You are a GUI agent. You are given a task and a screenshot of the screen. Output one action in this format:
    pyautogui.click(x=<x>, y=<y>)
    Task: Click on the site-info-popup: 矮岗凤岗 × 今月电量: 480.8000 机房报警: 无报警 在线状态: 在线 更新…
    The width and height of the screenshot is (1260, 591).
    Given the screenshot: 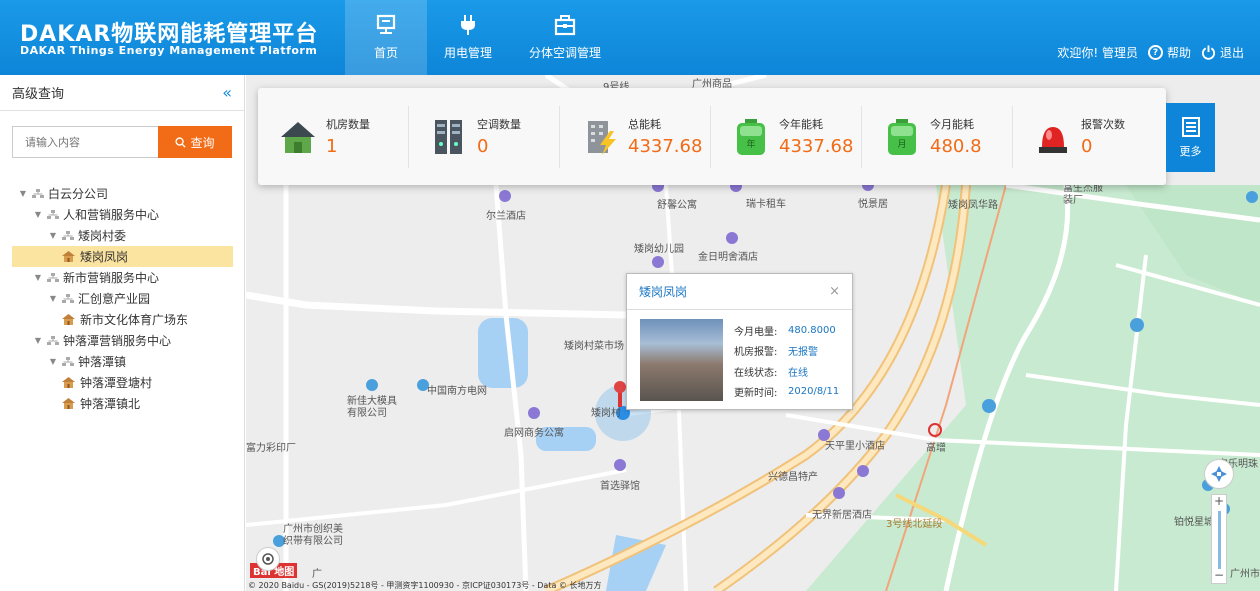 What is the action you would take?
    pyautogui.click(x=739, y=341)
    